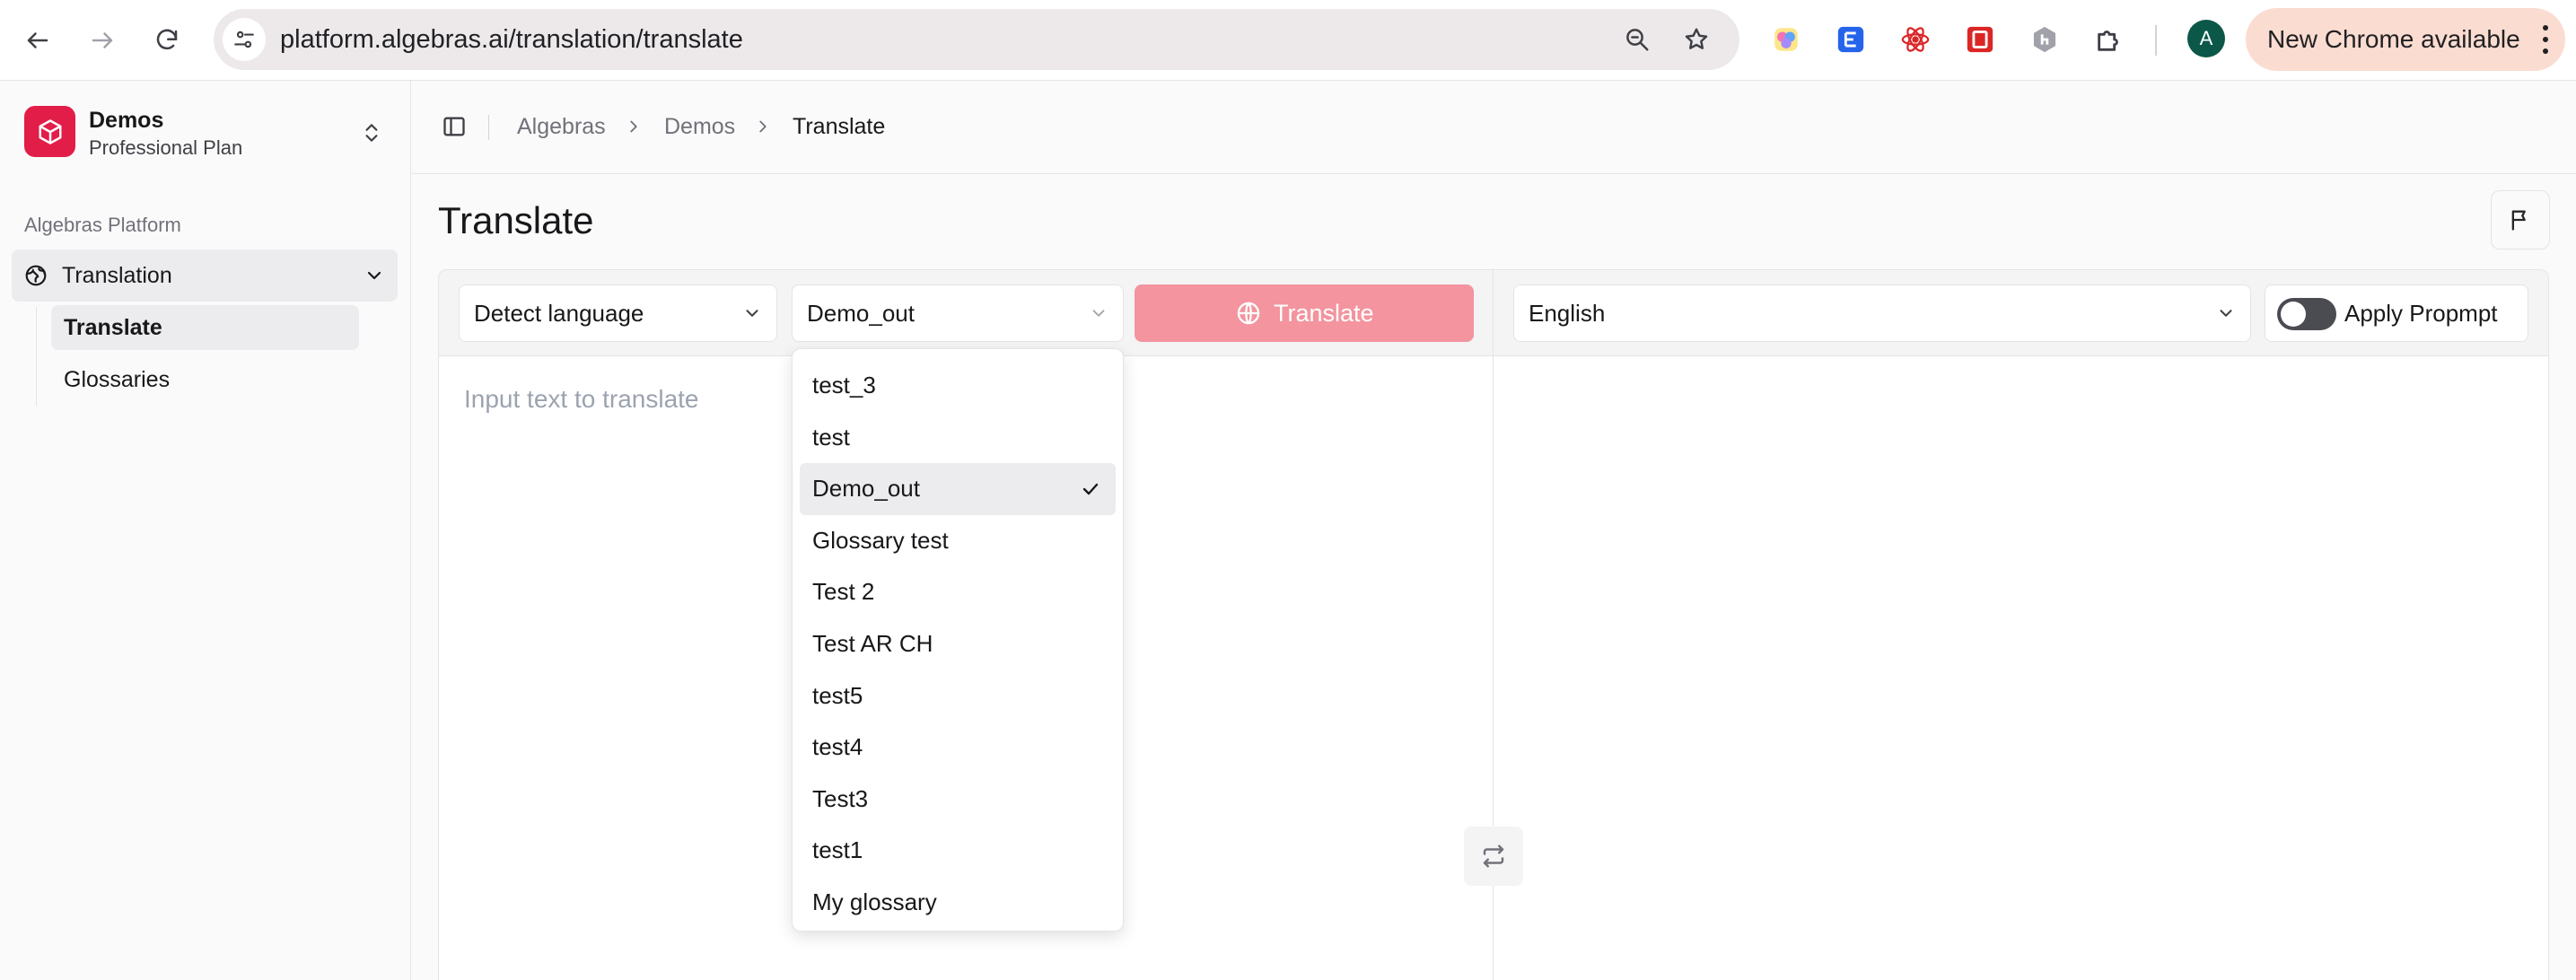 Image resolution: width=2576 pixels, height=980 pixels. I want to click on glossary-value: Demo_out, so click(861, 313).